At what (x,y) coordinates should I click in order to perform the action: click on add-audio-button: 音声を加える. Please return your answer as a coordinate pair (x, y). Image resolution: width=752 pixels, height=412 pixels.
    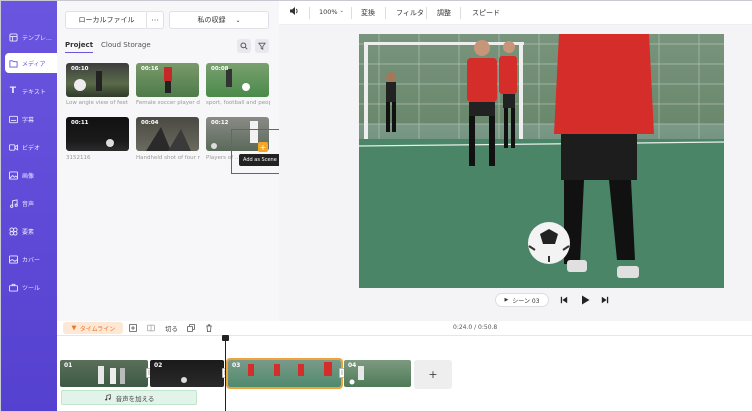
    Looking at the image, I should click on (129, 397).